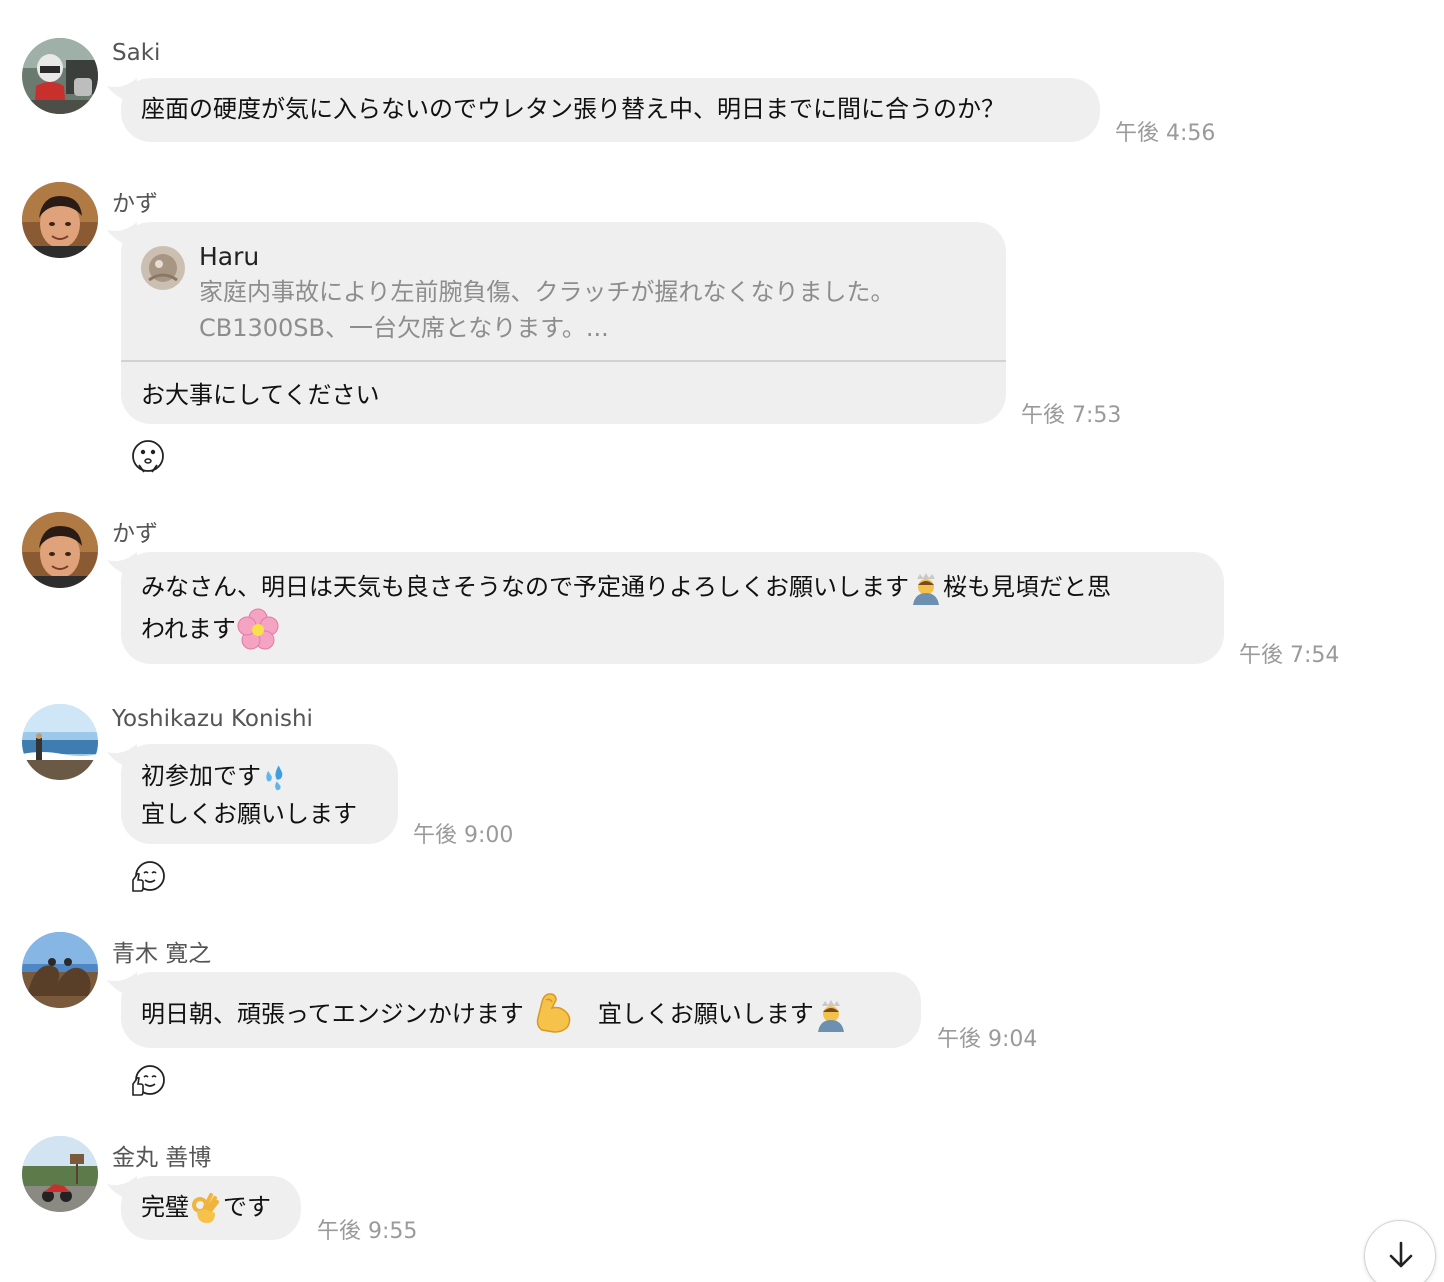  Describe the element at coordinates (259, 794) in the screenshot. I see `message-text: 初参加です 宜しくお願いします` at that location.